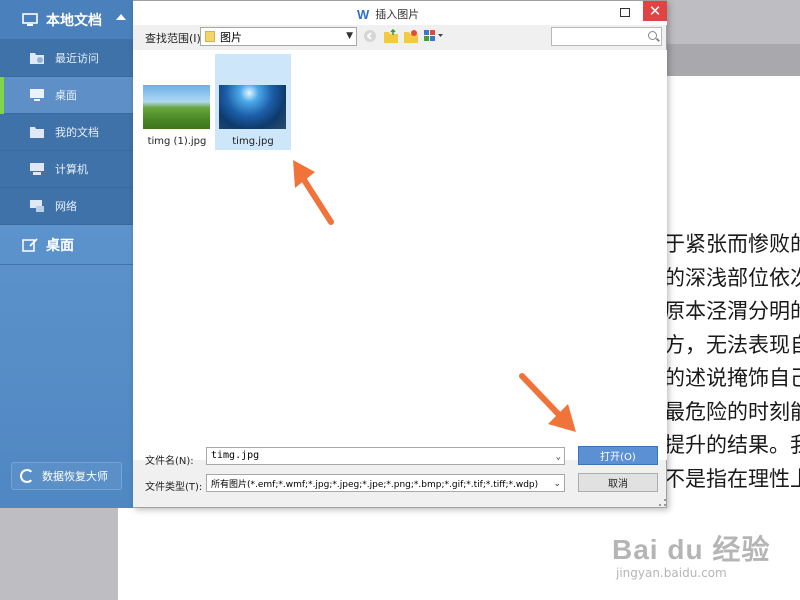 Image resolution: width=800 pixels, height=600 pixels. Describe the element at coordinates (253, 141) in the screenshot. I see `file-name: timg.jpg` at that location.